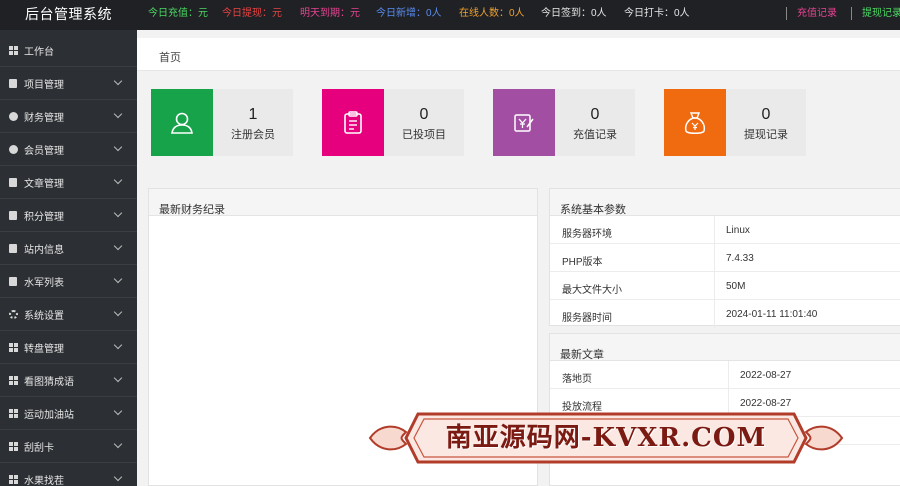  Describe the element at coordinates (735, 122) in the screenshot. I see `card-withdraw-records: 0 提现记录` at that location.